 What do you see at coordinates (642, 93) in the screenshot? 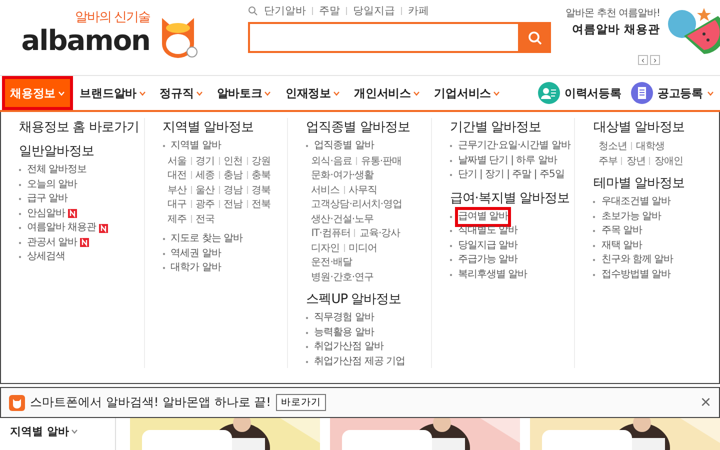
I see `document-icon` at bounding box center [642, 93].